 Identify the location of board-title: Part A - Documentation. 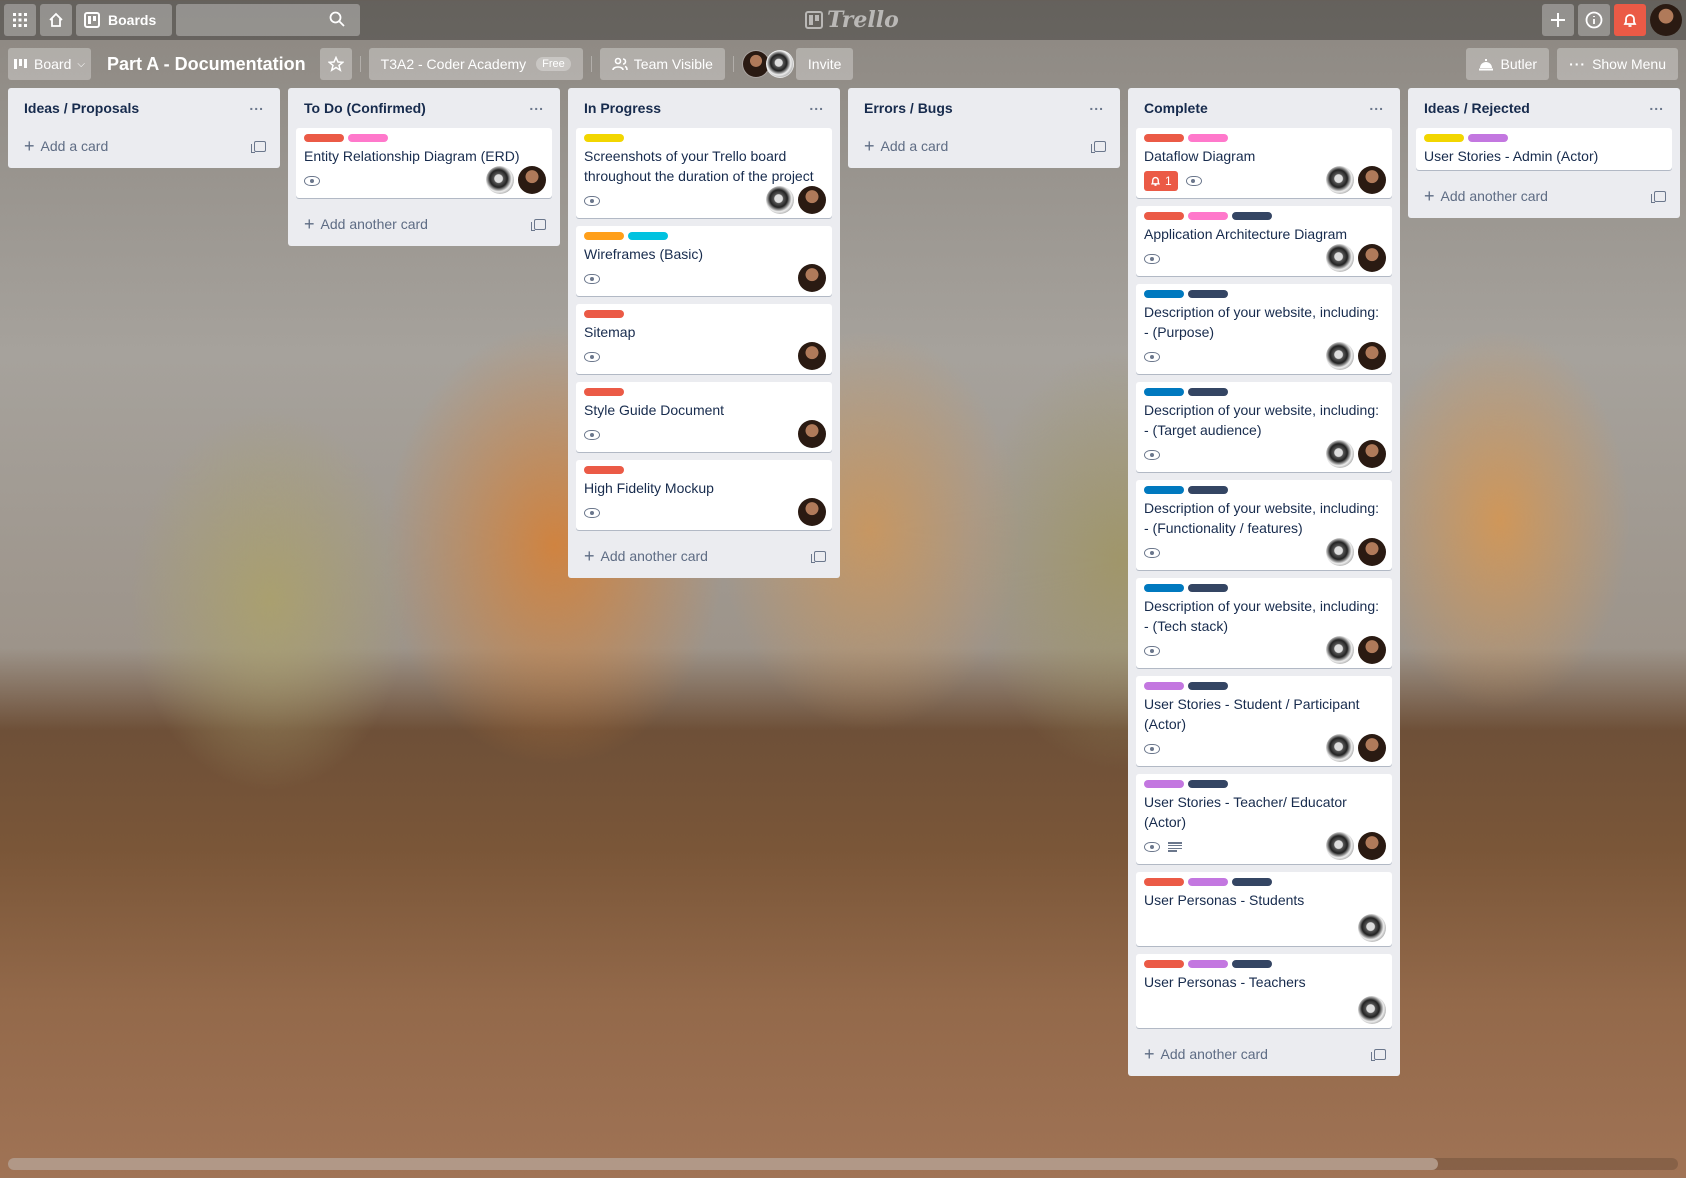
(206, 64).